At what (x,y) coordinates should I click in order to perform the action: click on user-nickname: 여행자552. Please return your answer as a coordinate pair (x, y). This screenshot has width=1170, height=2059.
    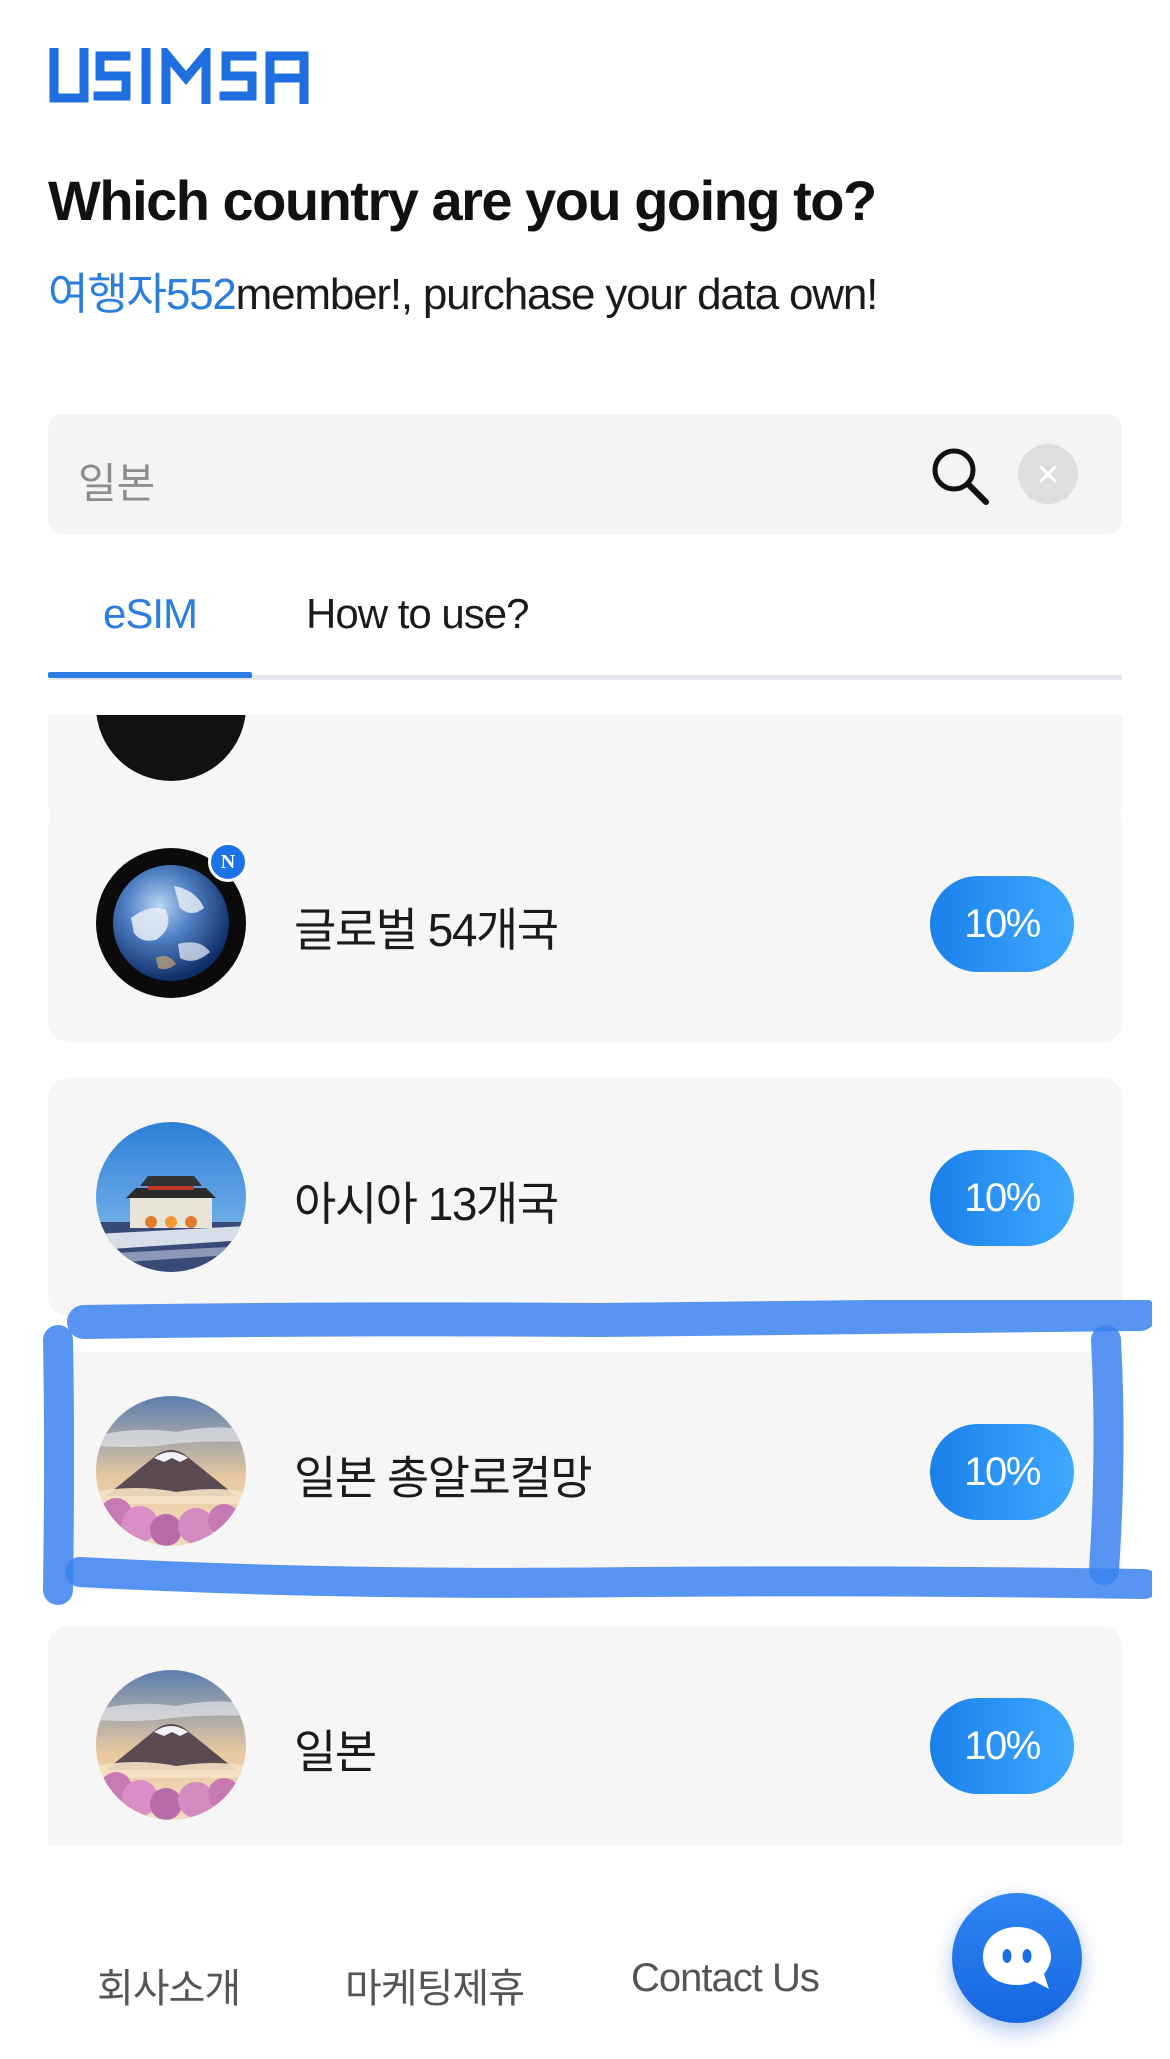
    Looking at the image, I should click on (142, 294).